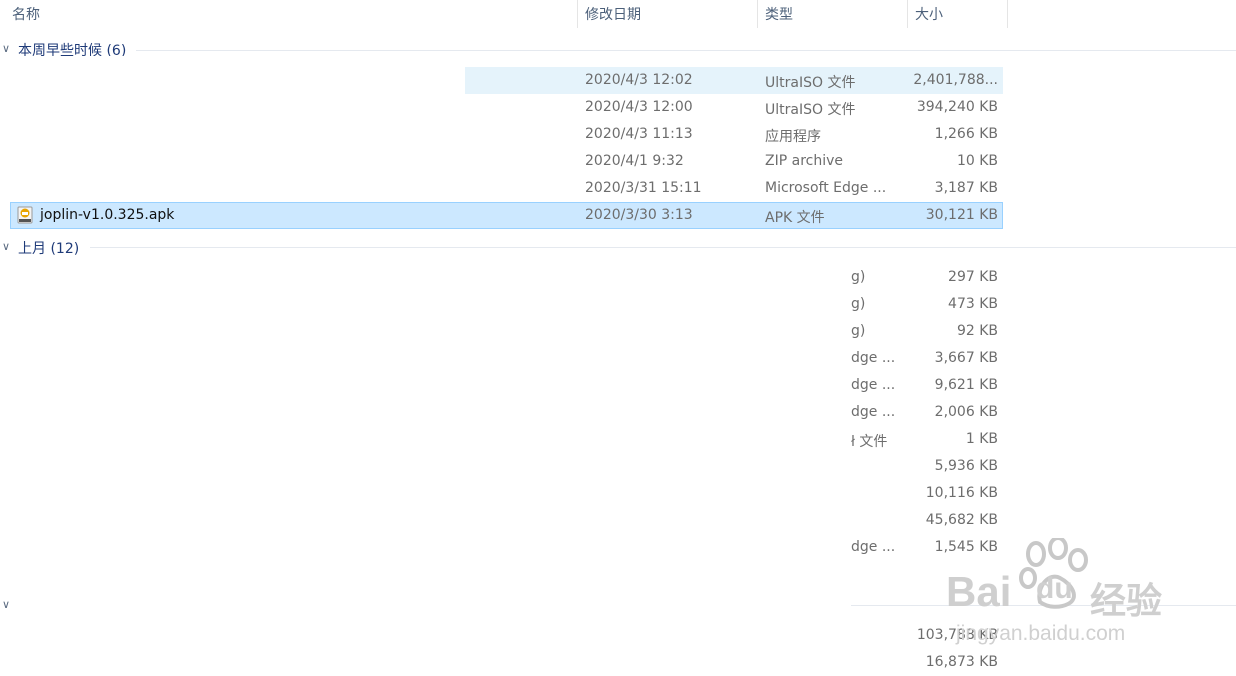  I want to click on cell-size: 45,682 KB, so click(961, 520).